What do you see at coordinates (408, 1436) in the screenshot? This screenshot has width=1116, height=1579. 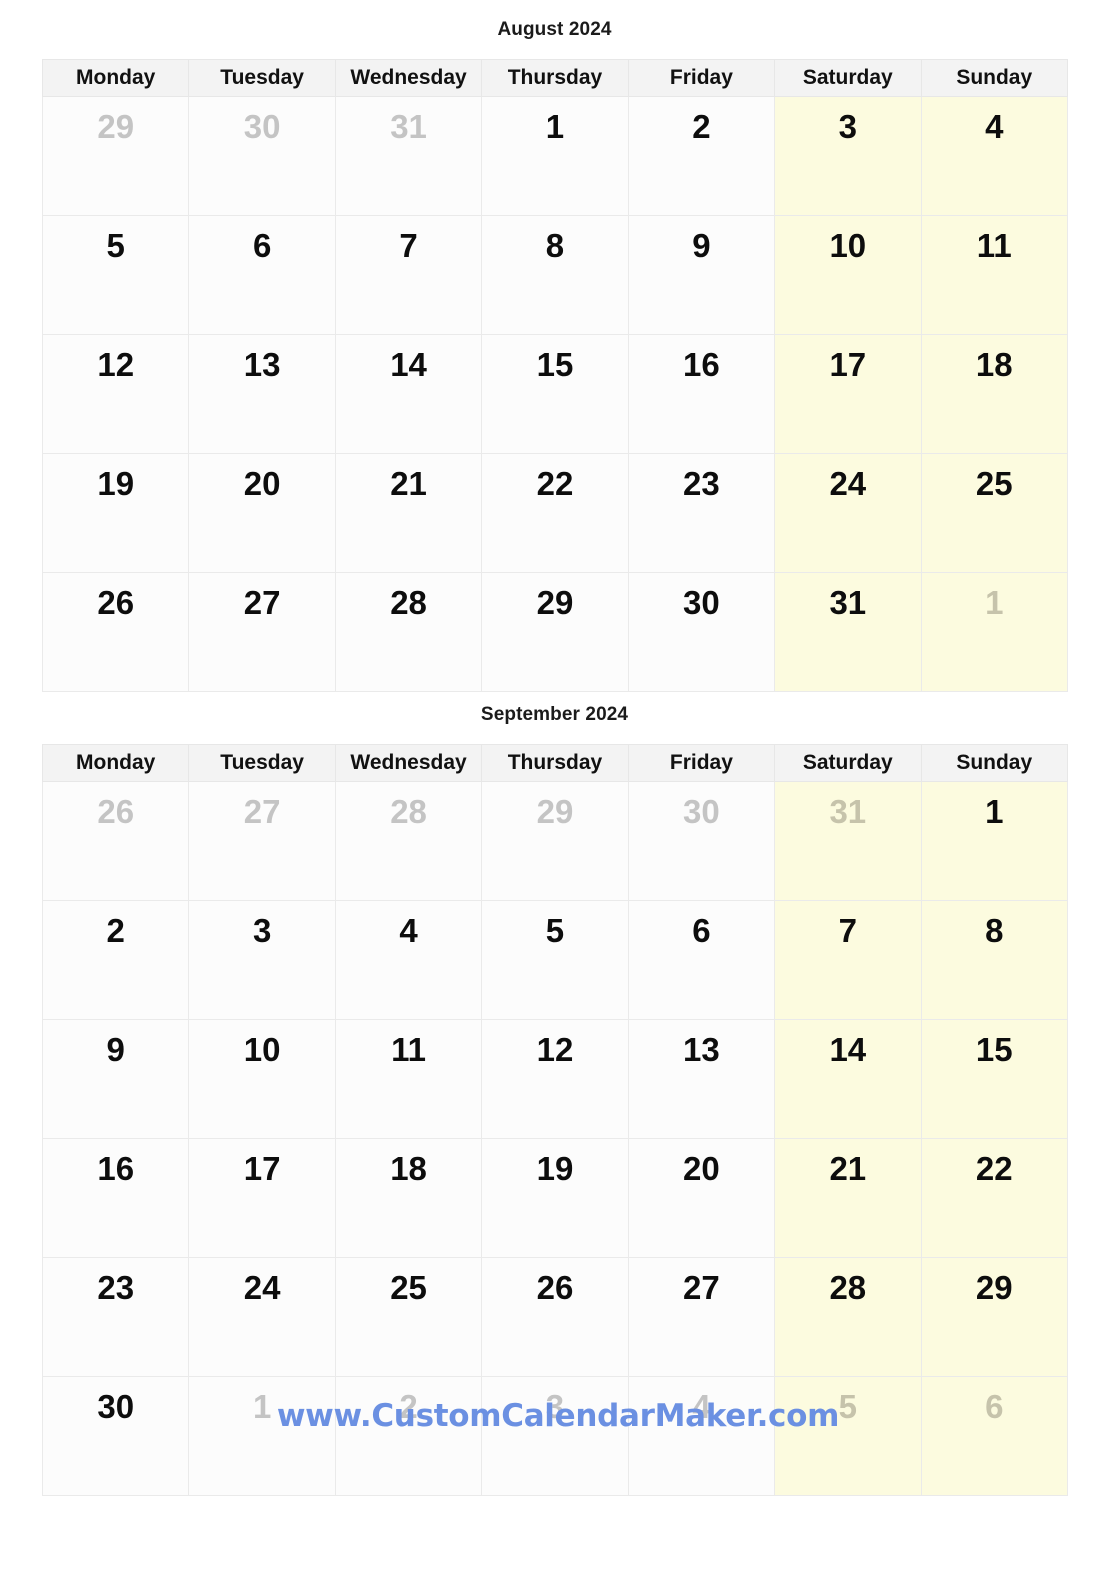 I see `calendar-day-cell-adjacent-month: 2` at bounding box center [408, 1436].